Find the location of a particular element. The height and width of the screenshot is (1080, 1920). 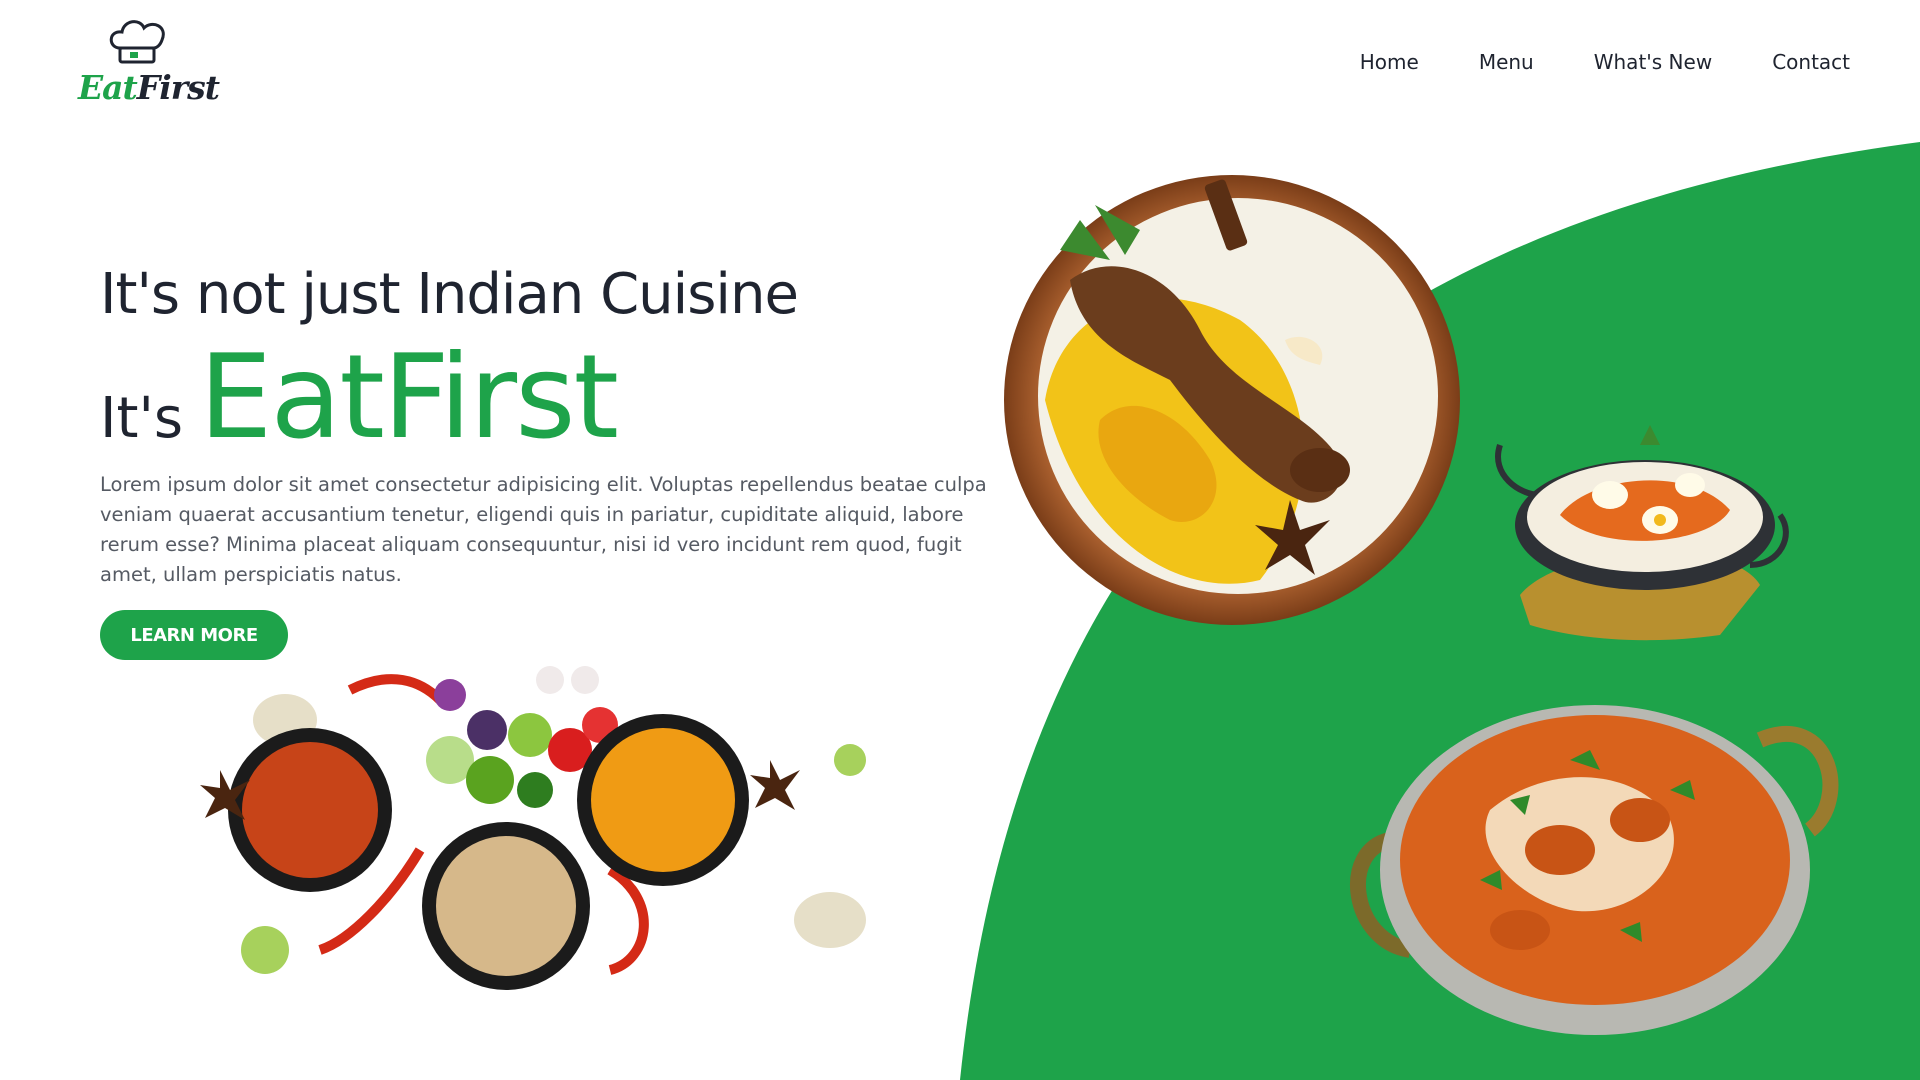

egg-biryani-karahi-image is located at coordinates (1642, 533).